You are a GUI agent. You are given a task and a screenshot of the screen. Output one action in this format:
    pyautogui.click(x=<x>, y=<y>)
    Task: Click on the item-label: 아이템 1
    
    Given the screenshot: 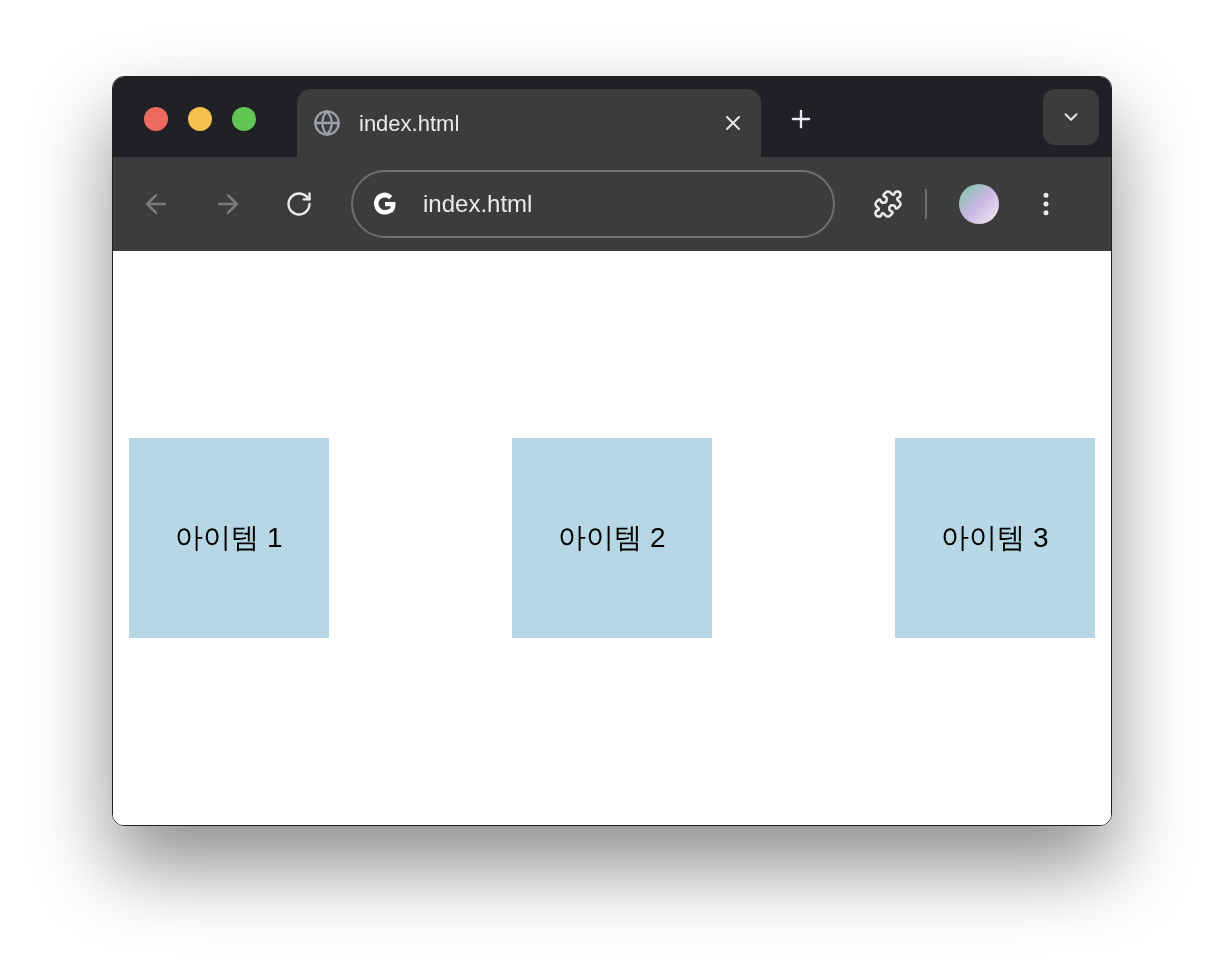 What is the action you would take?
    pyautogui.click(x=229, y=538)
    